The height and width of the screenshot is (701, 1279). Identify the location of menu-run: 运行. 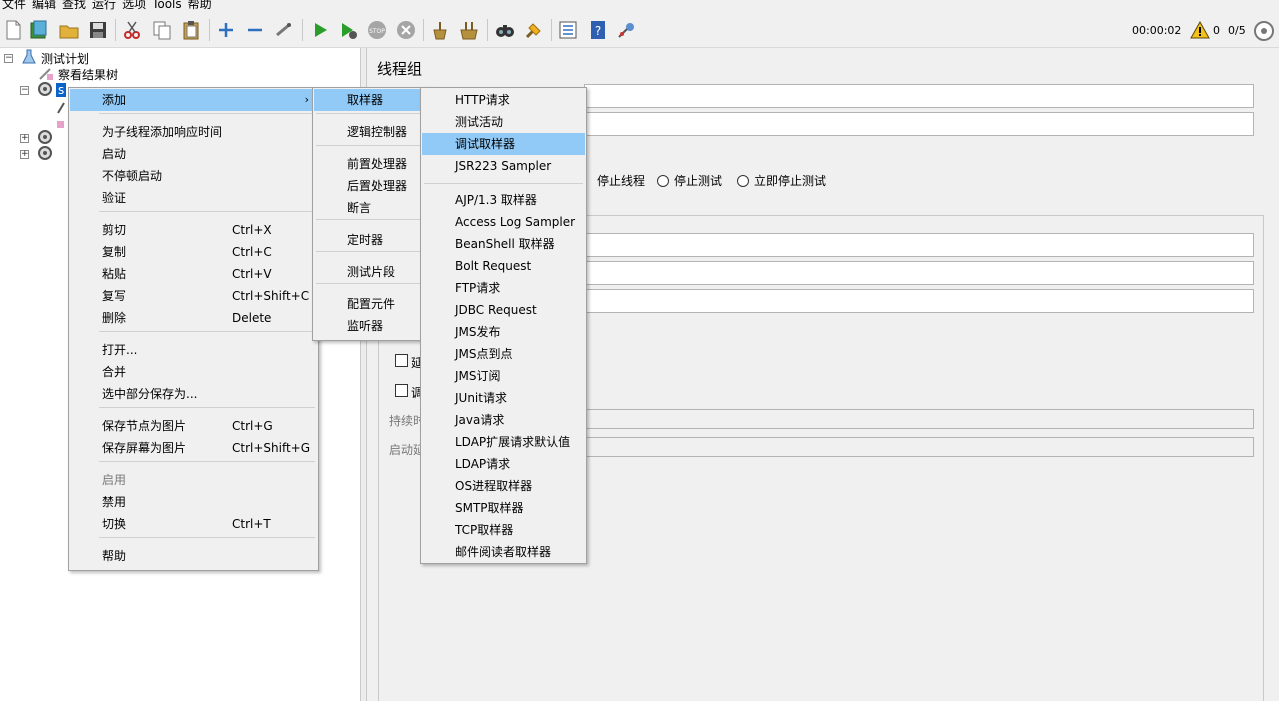
(105, 5).